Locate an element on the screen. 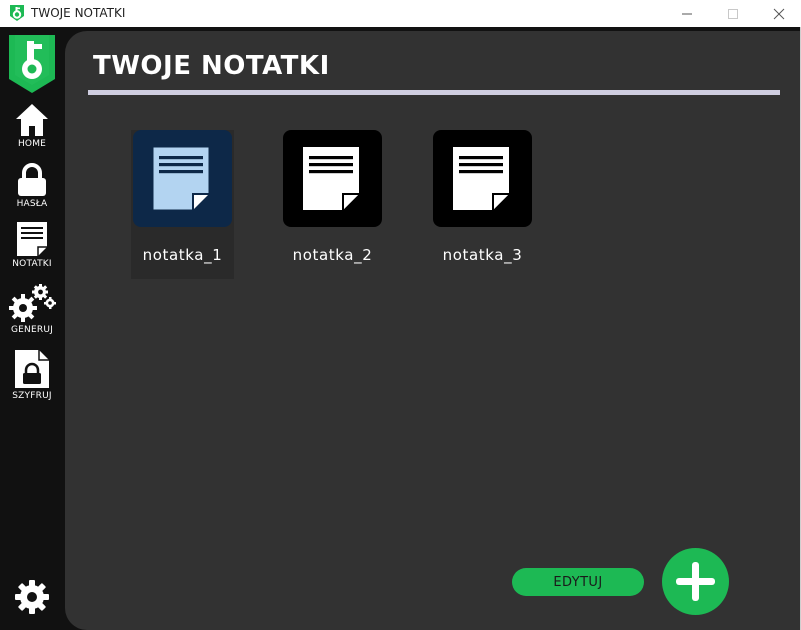 Image resolution: width=801 pixels, height=630 pixels. sidebar-item-generuj: GENERUJ is located at coordinates (32, 309).